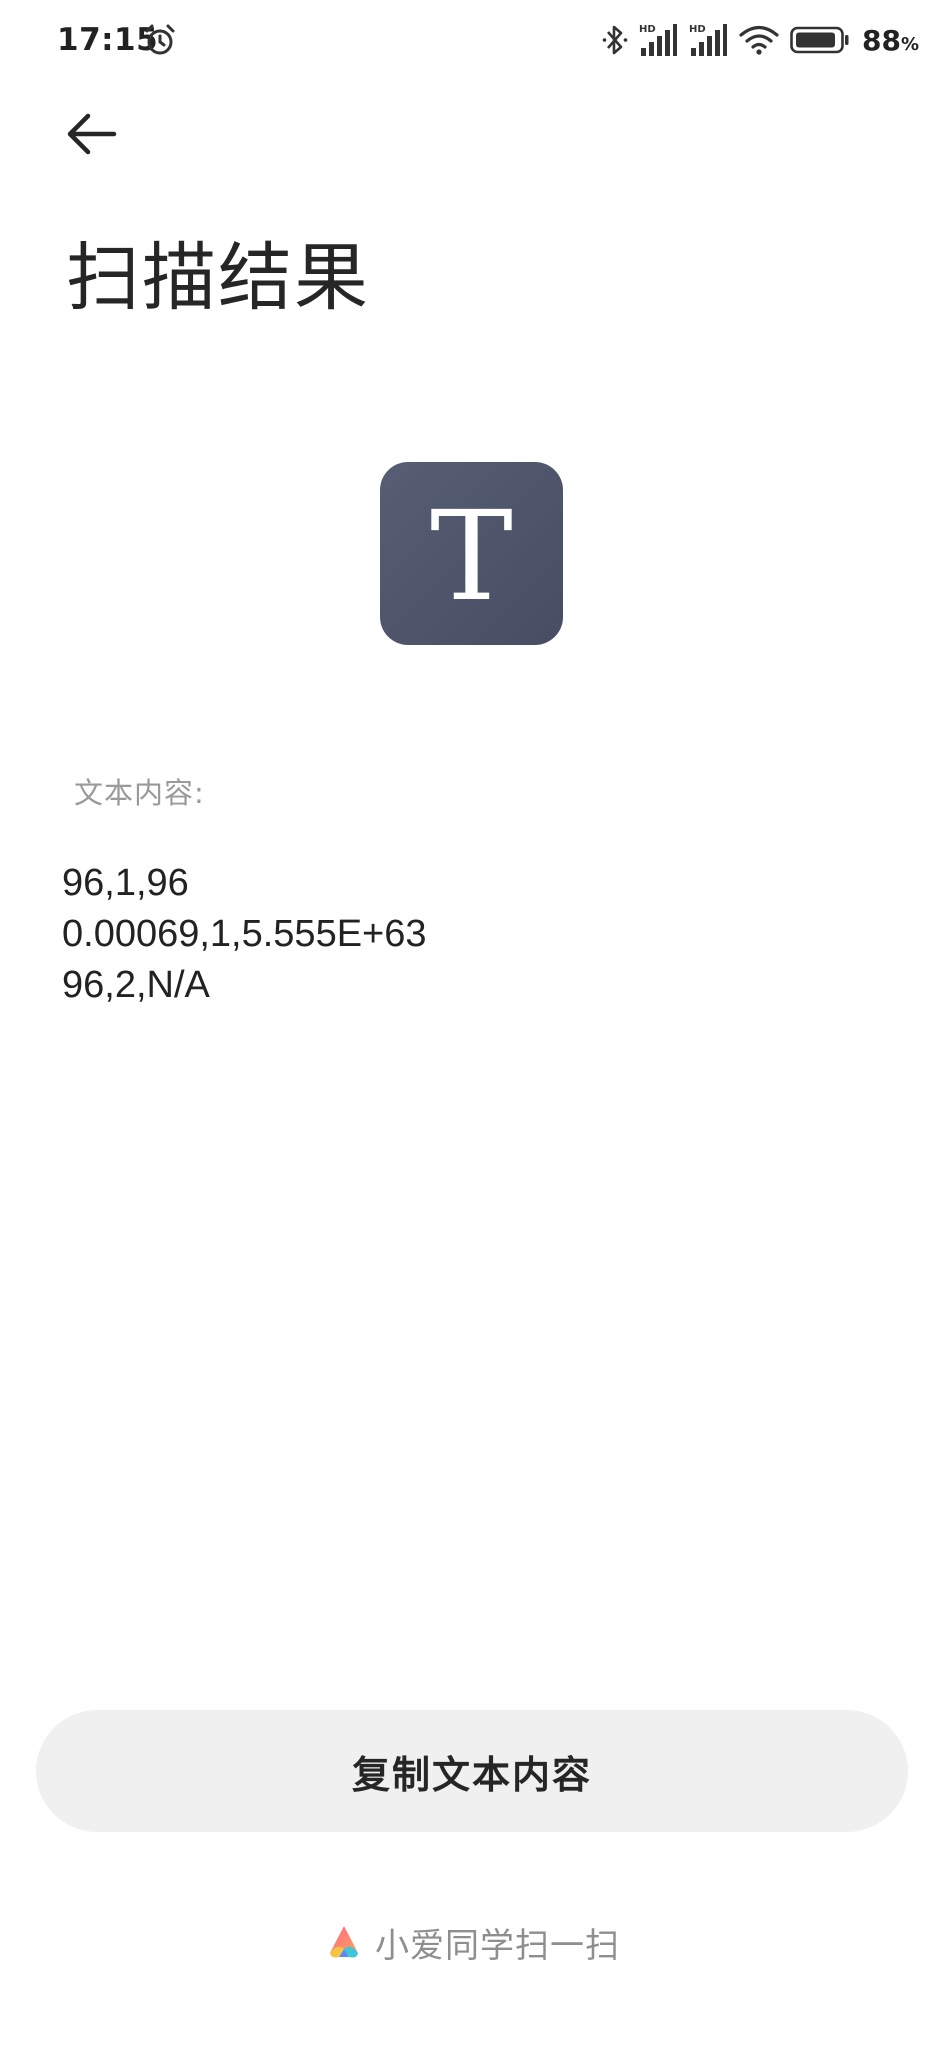 This screenshot has height=2048, width=945. I want to click on page-title: 扫描结果, so click(218, 278).